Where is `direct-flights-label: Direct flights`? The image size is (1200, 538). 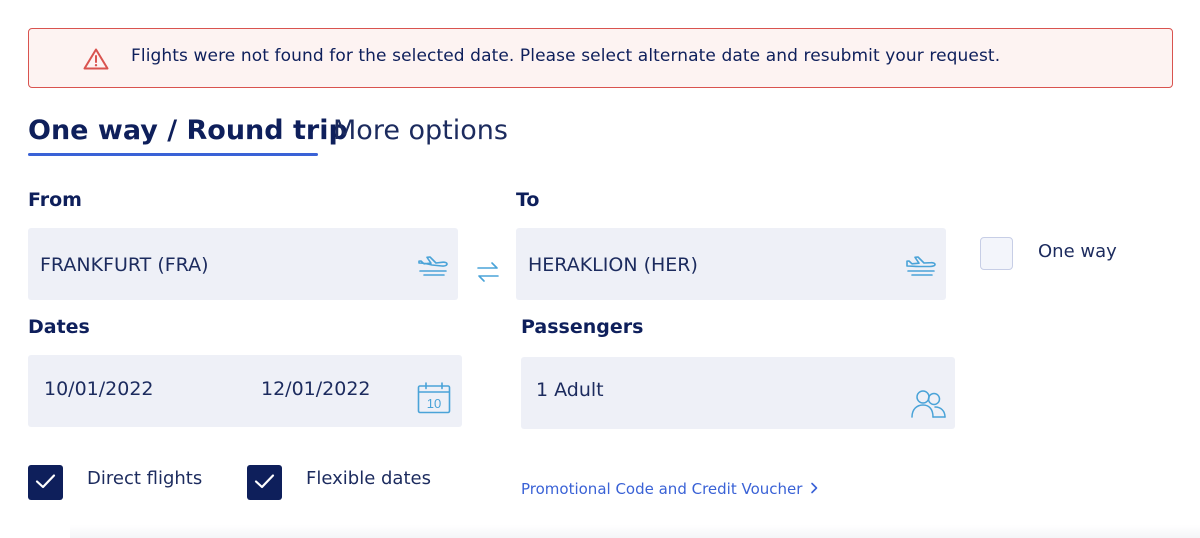 direct-flights-label: Direct flights is located at coordinates (145, 478).